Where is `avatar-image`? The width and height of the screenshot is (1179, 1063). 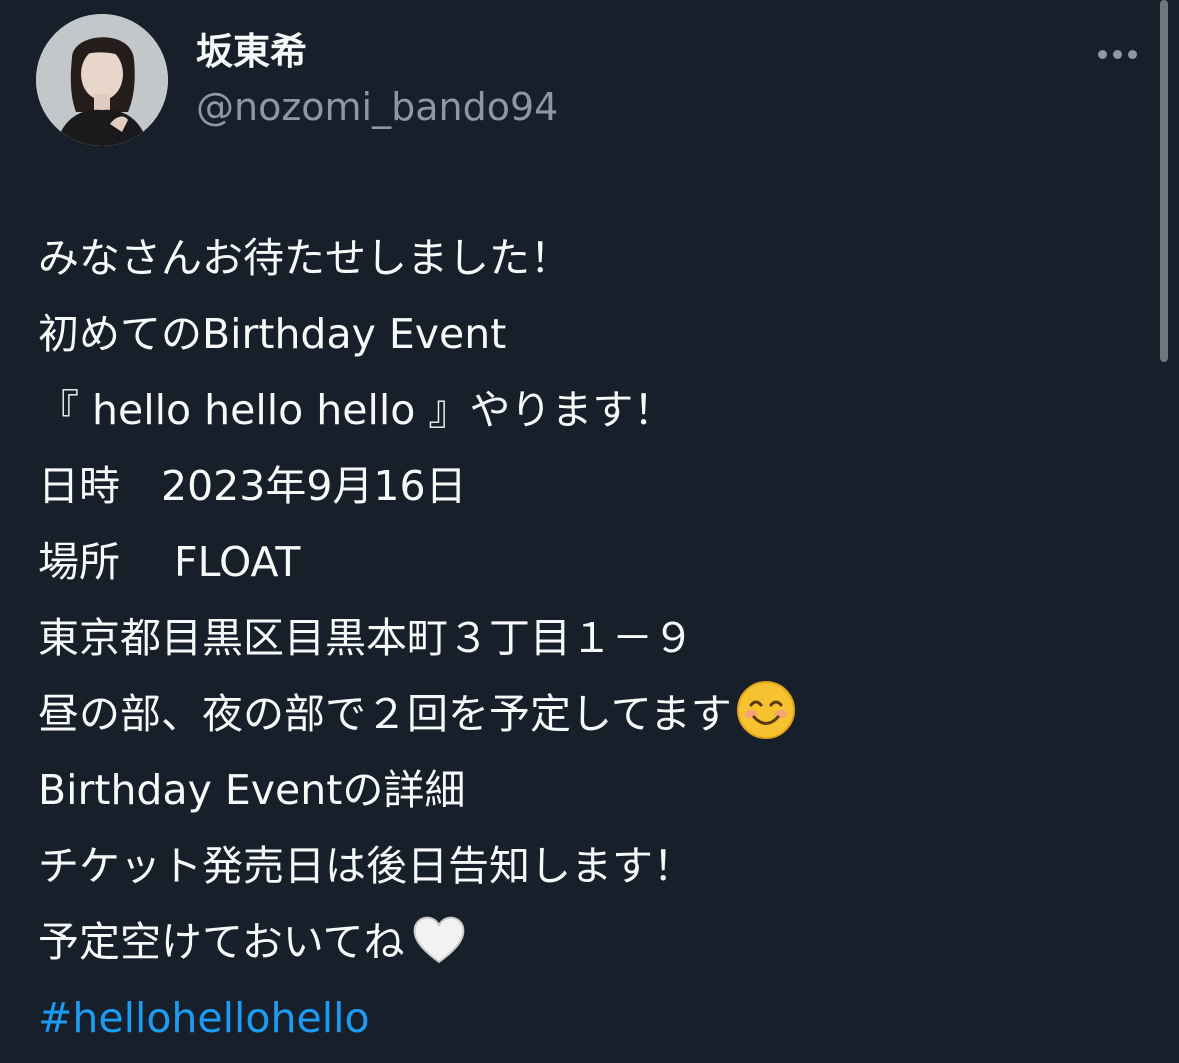 avatar-image is located at coordinates (102, 80).